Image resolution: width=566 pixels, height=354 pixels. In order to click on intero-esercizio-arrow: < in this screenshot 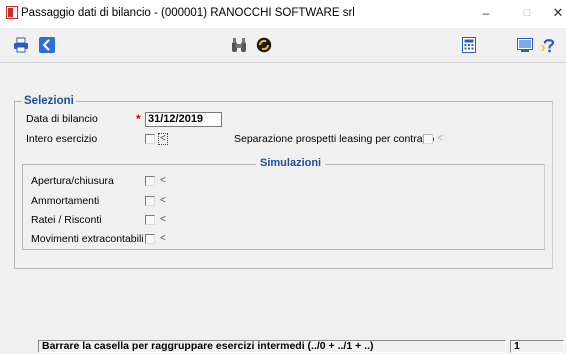, I will do `click(163, 139)`.